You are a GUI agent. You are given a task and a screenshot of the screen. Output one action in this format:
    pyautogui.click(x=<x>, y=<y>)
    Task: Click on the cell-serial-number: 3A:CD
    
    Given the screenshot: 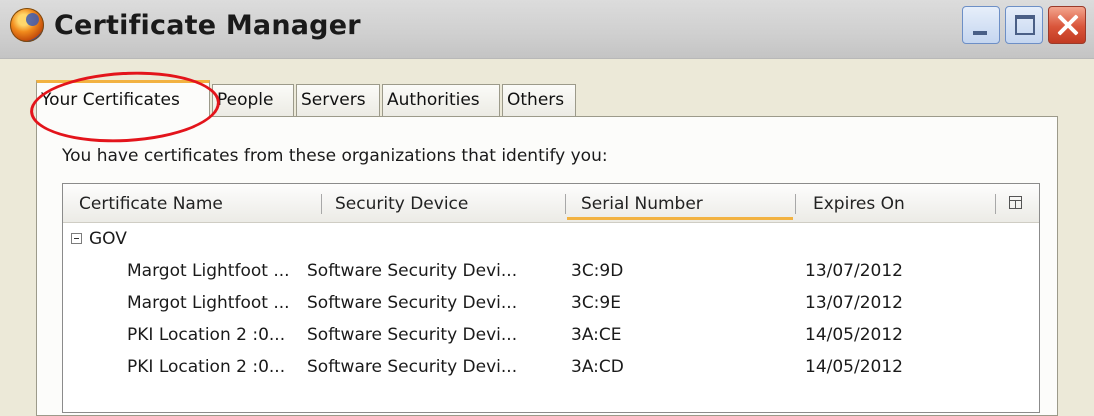 What is the action you would take?
    pyautogui.click(x=597, y=367)
    